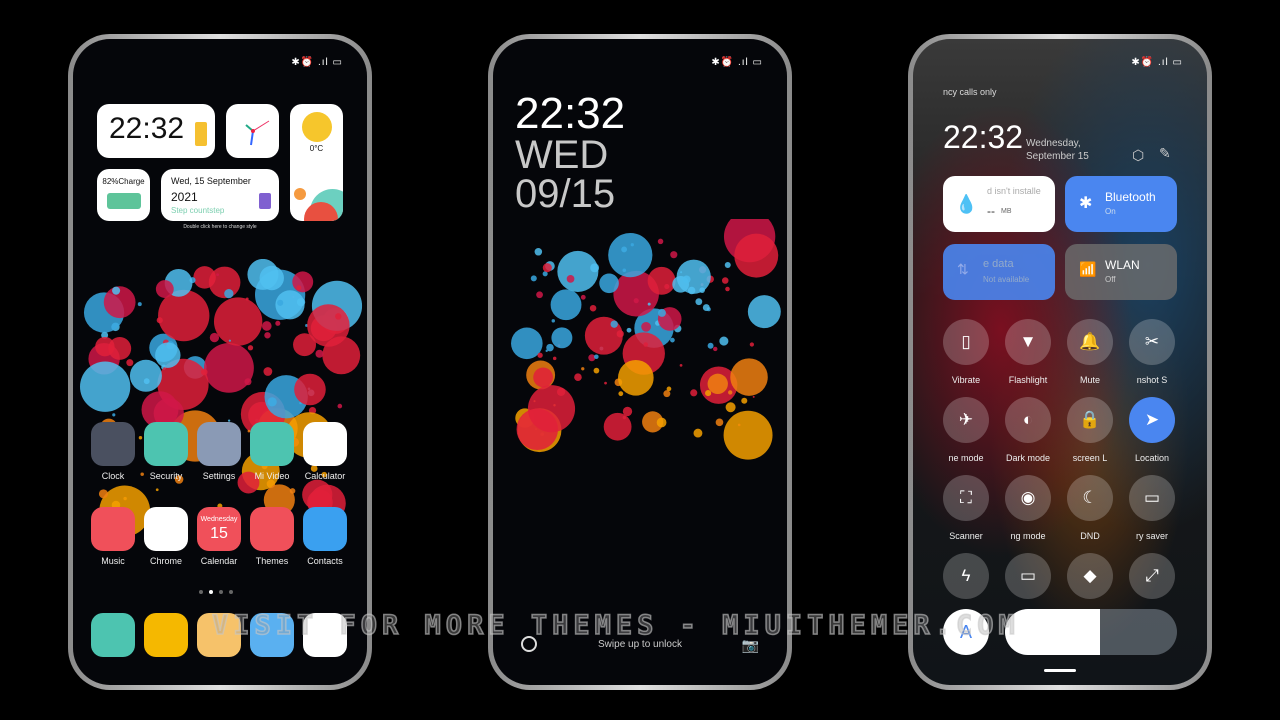 The height and width of the screenshot is (720, 1280). I want to click on mi-video-icon, so click(272, 444).